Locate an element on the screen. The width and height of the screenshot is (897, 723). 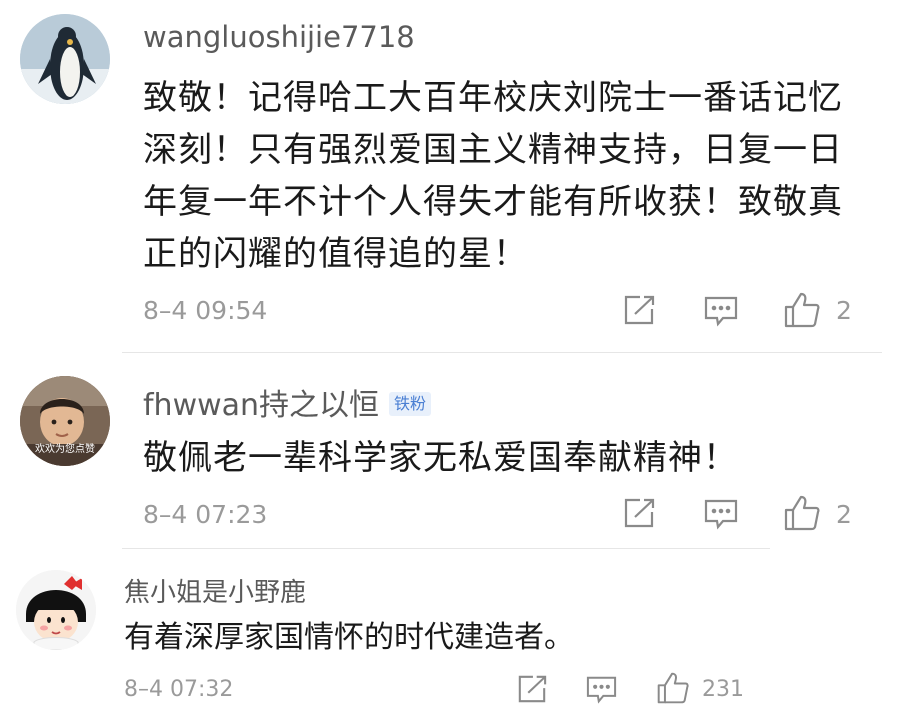
username-text: fhwwan持之以恒 is located at coordinates (261, 405).